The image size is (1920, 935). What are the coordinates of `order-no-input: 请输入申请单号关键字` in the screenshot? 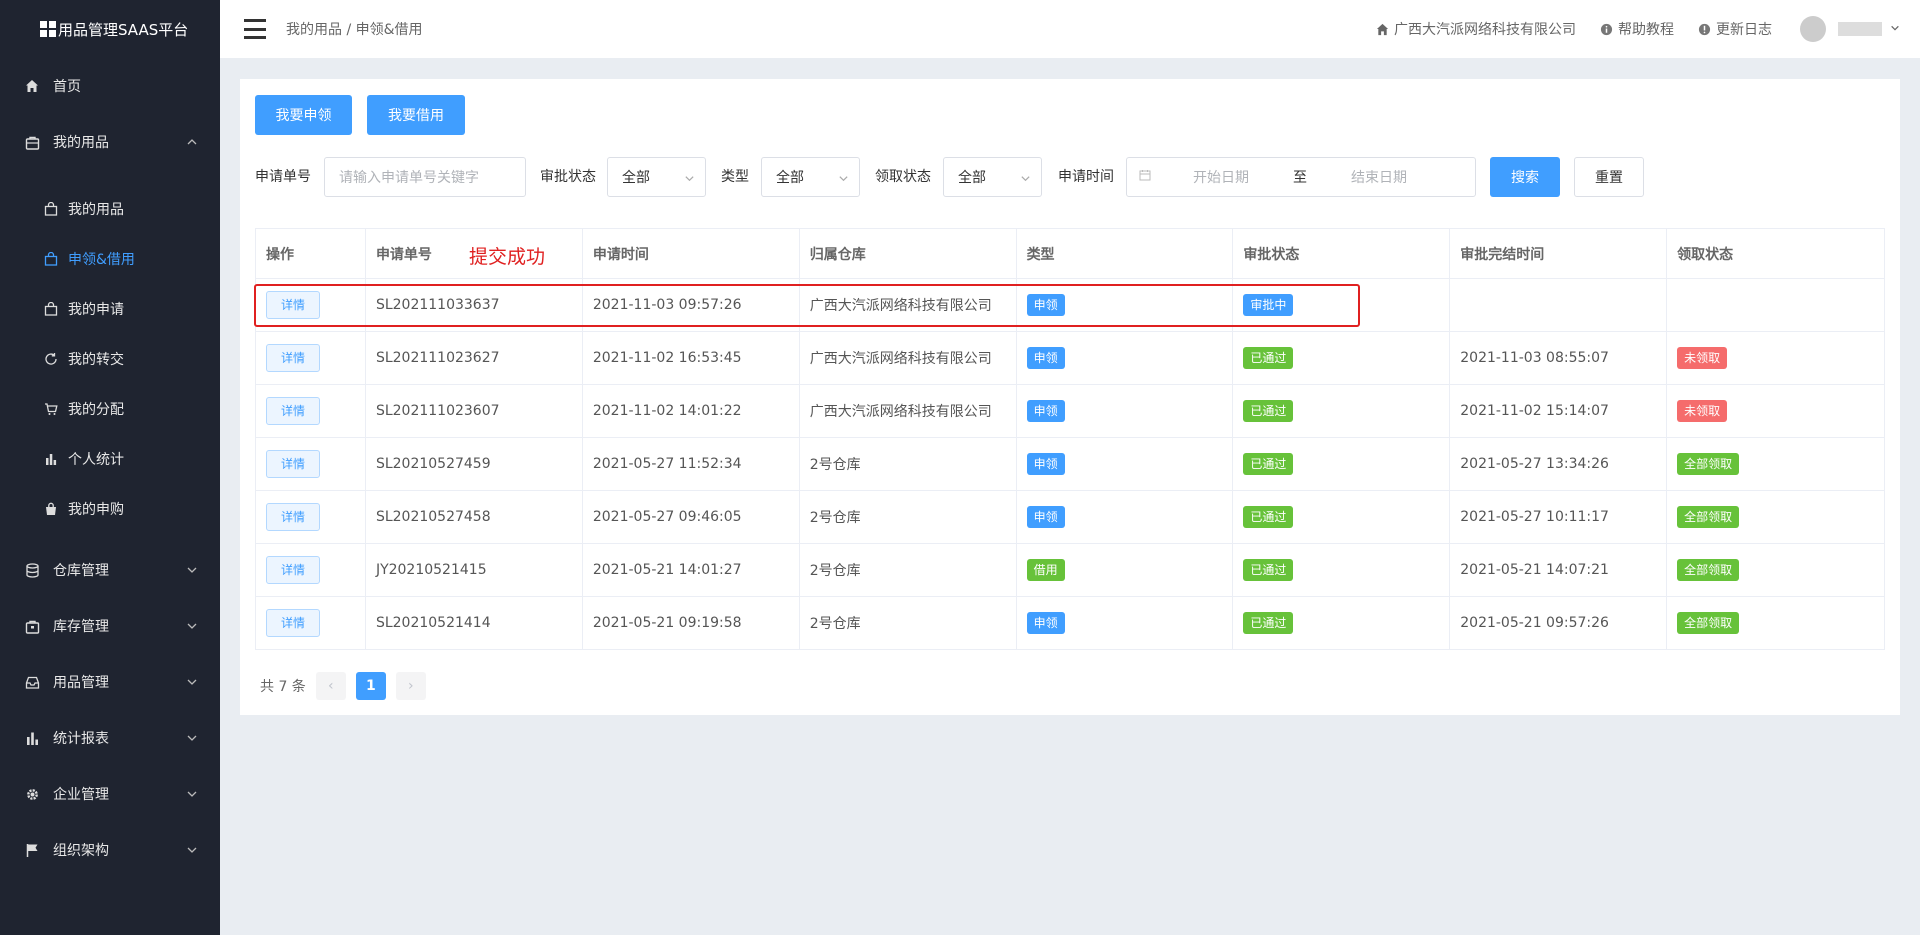 It's located at (425, 177).